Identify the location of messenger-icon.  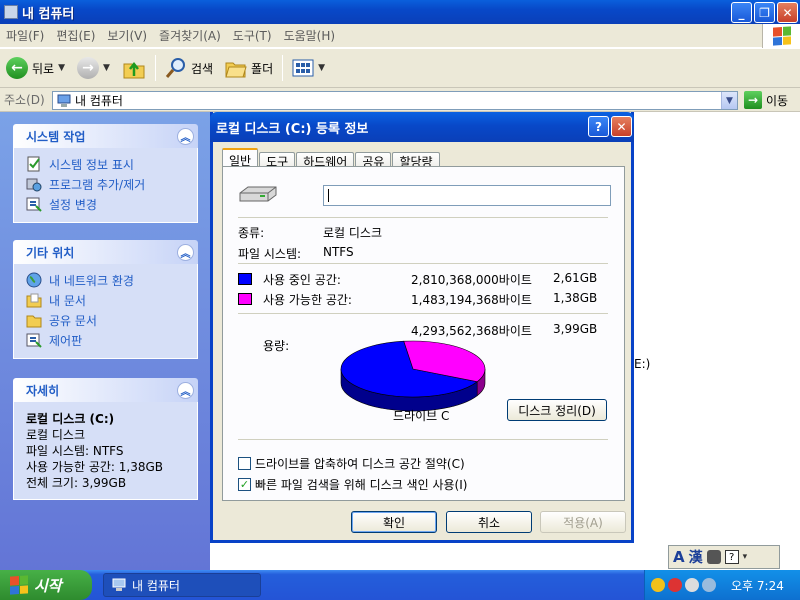
(658, 585).